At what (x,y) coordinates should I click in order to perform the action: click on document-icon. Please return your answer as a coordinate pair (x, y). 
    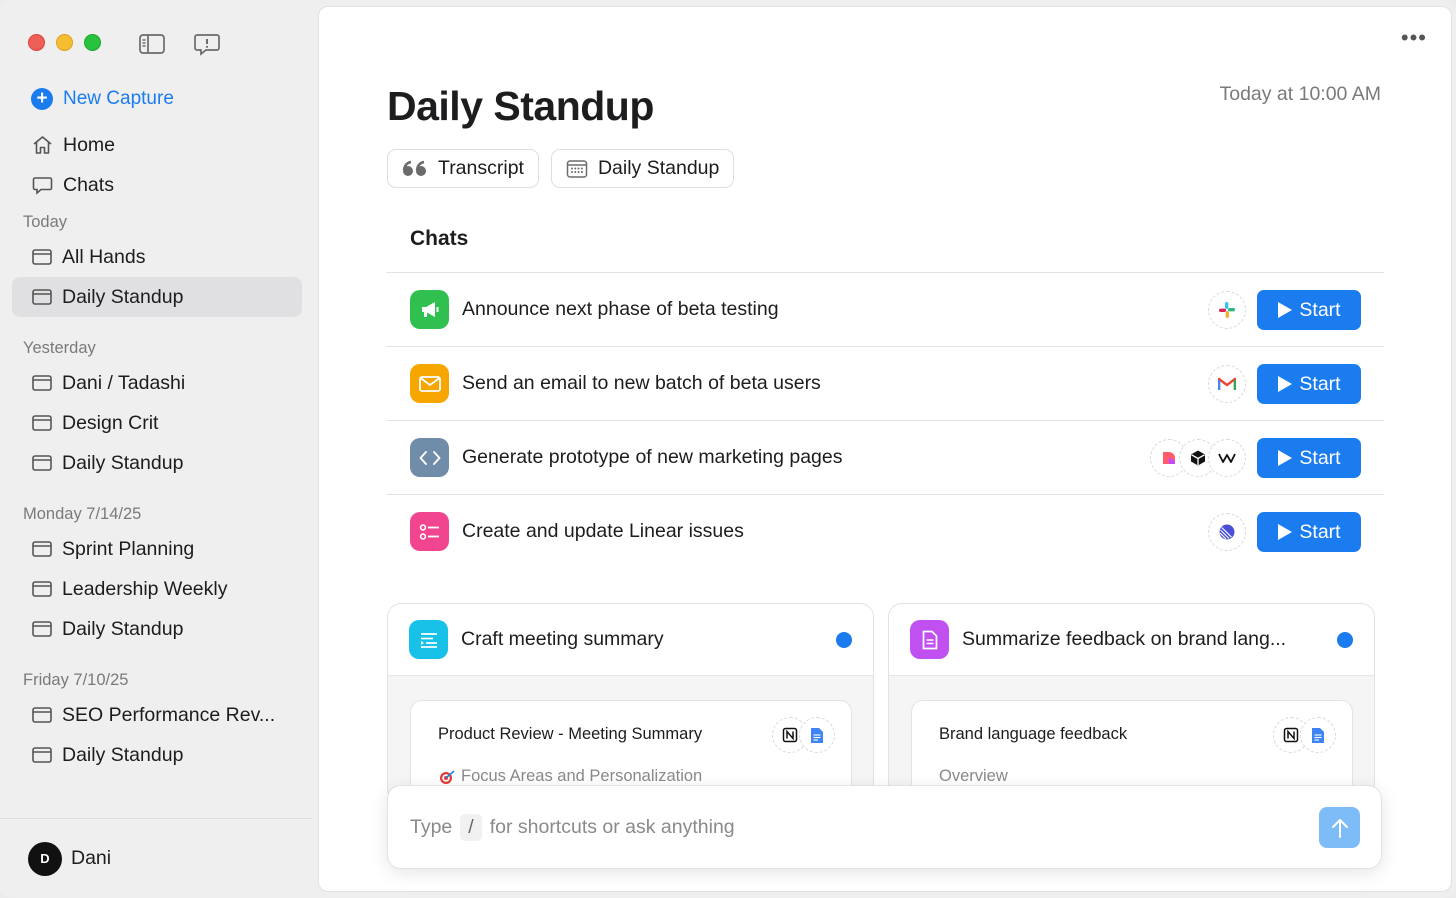
    Looking at the image, I should click on (929, 639).